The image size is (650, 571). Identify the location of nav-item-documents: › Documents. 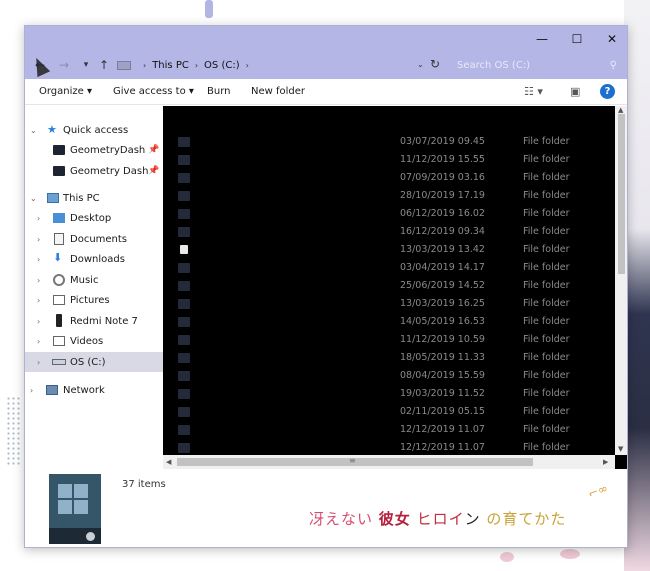
(94, 239).